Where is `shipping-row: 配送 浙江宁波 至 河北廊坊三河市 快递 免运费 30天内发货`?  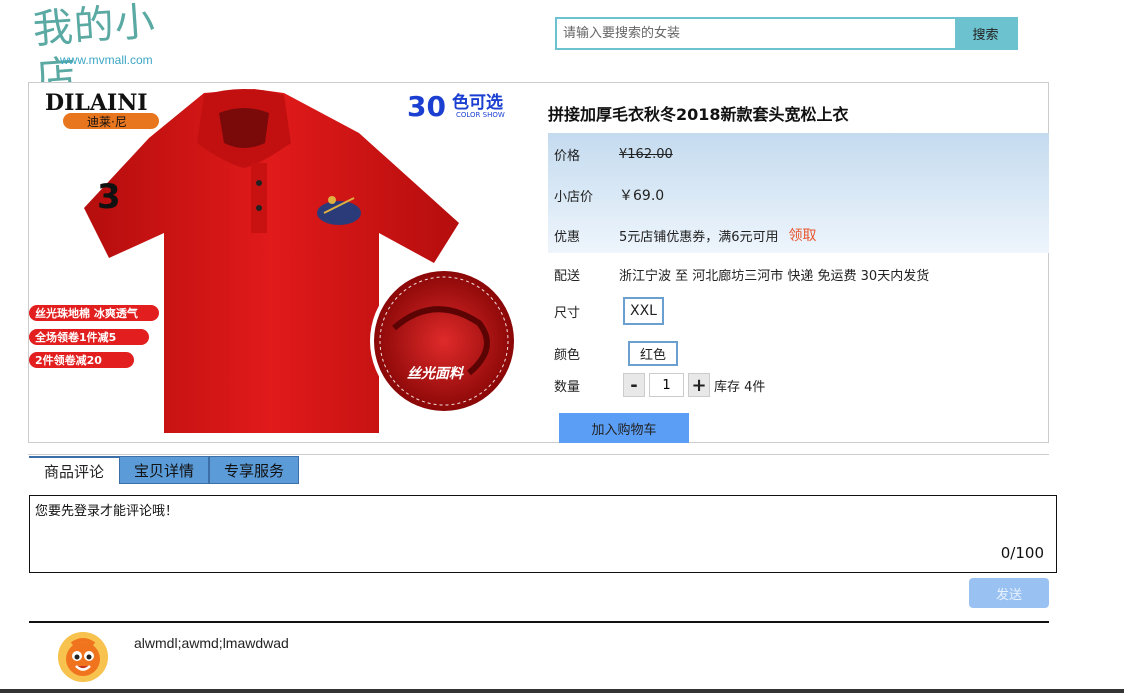 shipping-row: 配送 浙江宁波 至 河北廊坊三河市 快递 免运费 30天内发货 is located at coordinates (741, 274).